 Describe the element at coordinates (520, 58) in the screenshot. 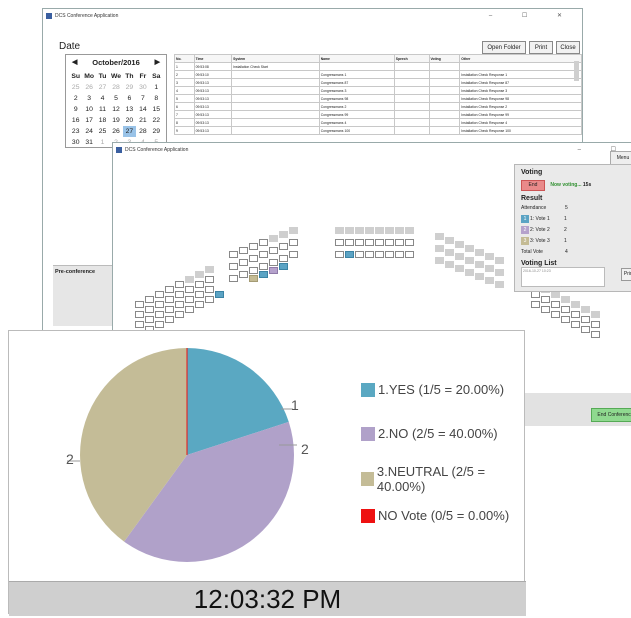

I see `column-header: Other` at that location.